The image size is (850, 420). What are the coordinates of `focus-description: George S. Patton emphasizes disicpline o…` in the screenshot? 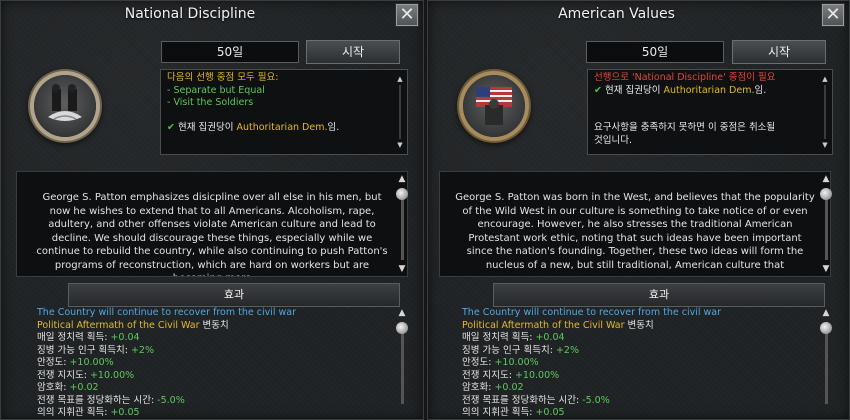 It's located at (212, 224).